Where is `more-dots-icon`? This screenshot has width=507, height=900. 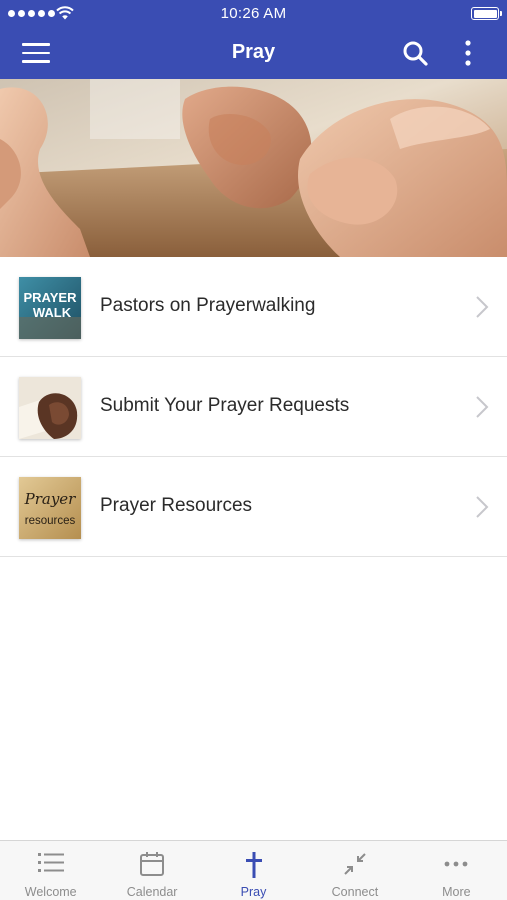
more-dots-icon is located at coordinates (456, 864).